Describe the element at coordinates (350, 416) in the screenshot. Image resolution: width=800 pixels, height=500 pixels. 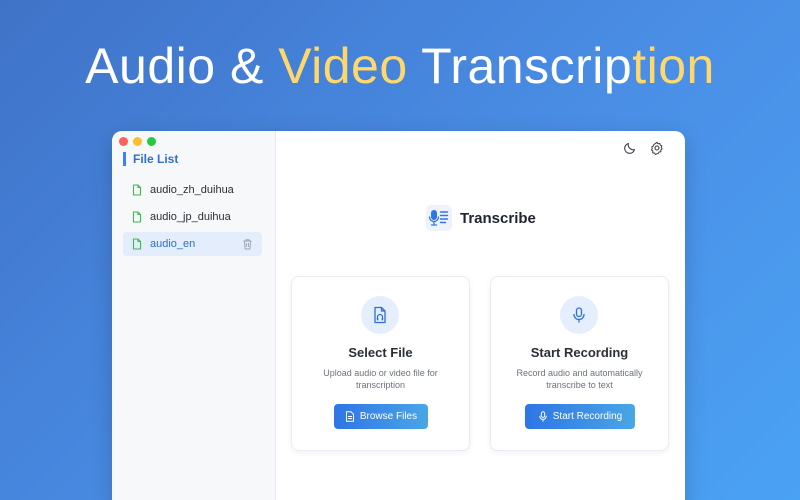
I see `document-icon` at that location.